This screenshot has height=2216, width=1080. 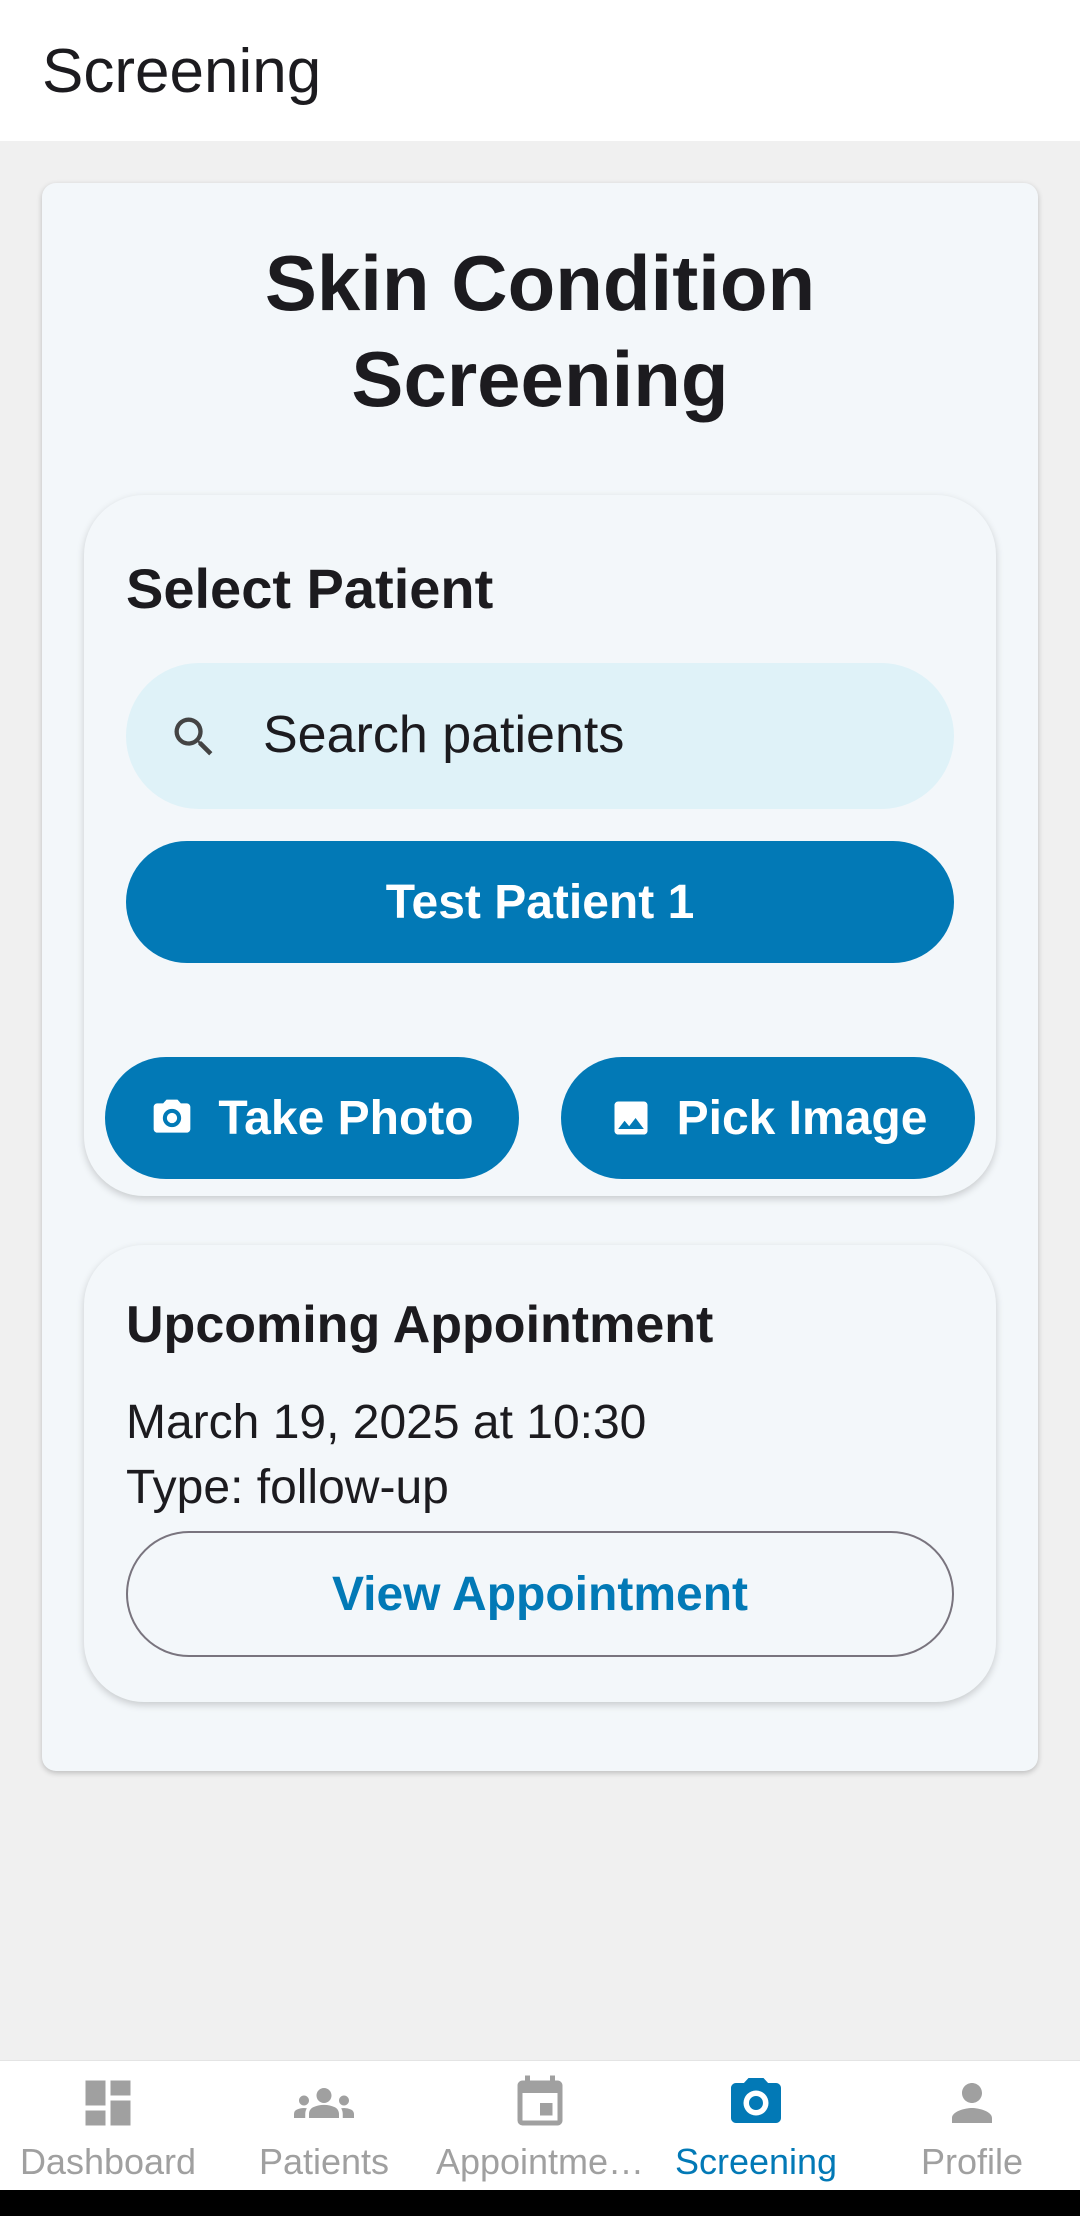 I want to click on search-input: Search patients, so click(x=540, y=736).